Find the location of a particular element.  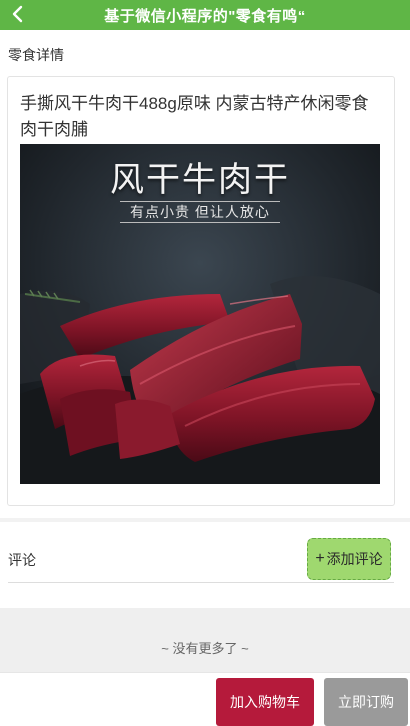

image-slogan: 有点小贵 但让人放心 is located at coordinates (200, 212).